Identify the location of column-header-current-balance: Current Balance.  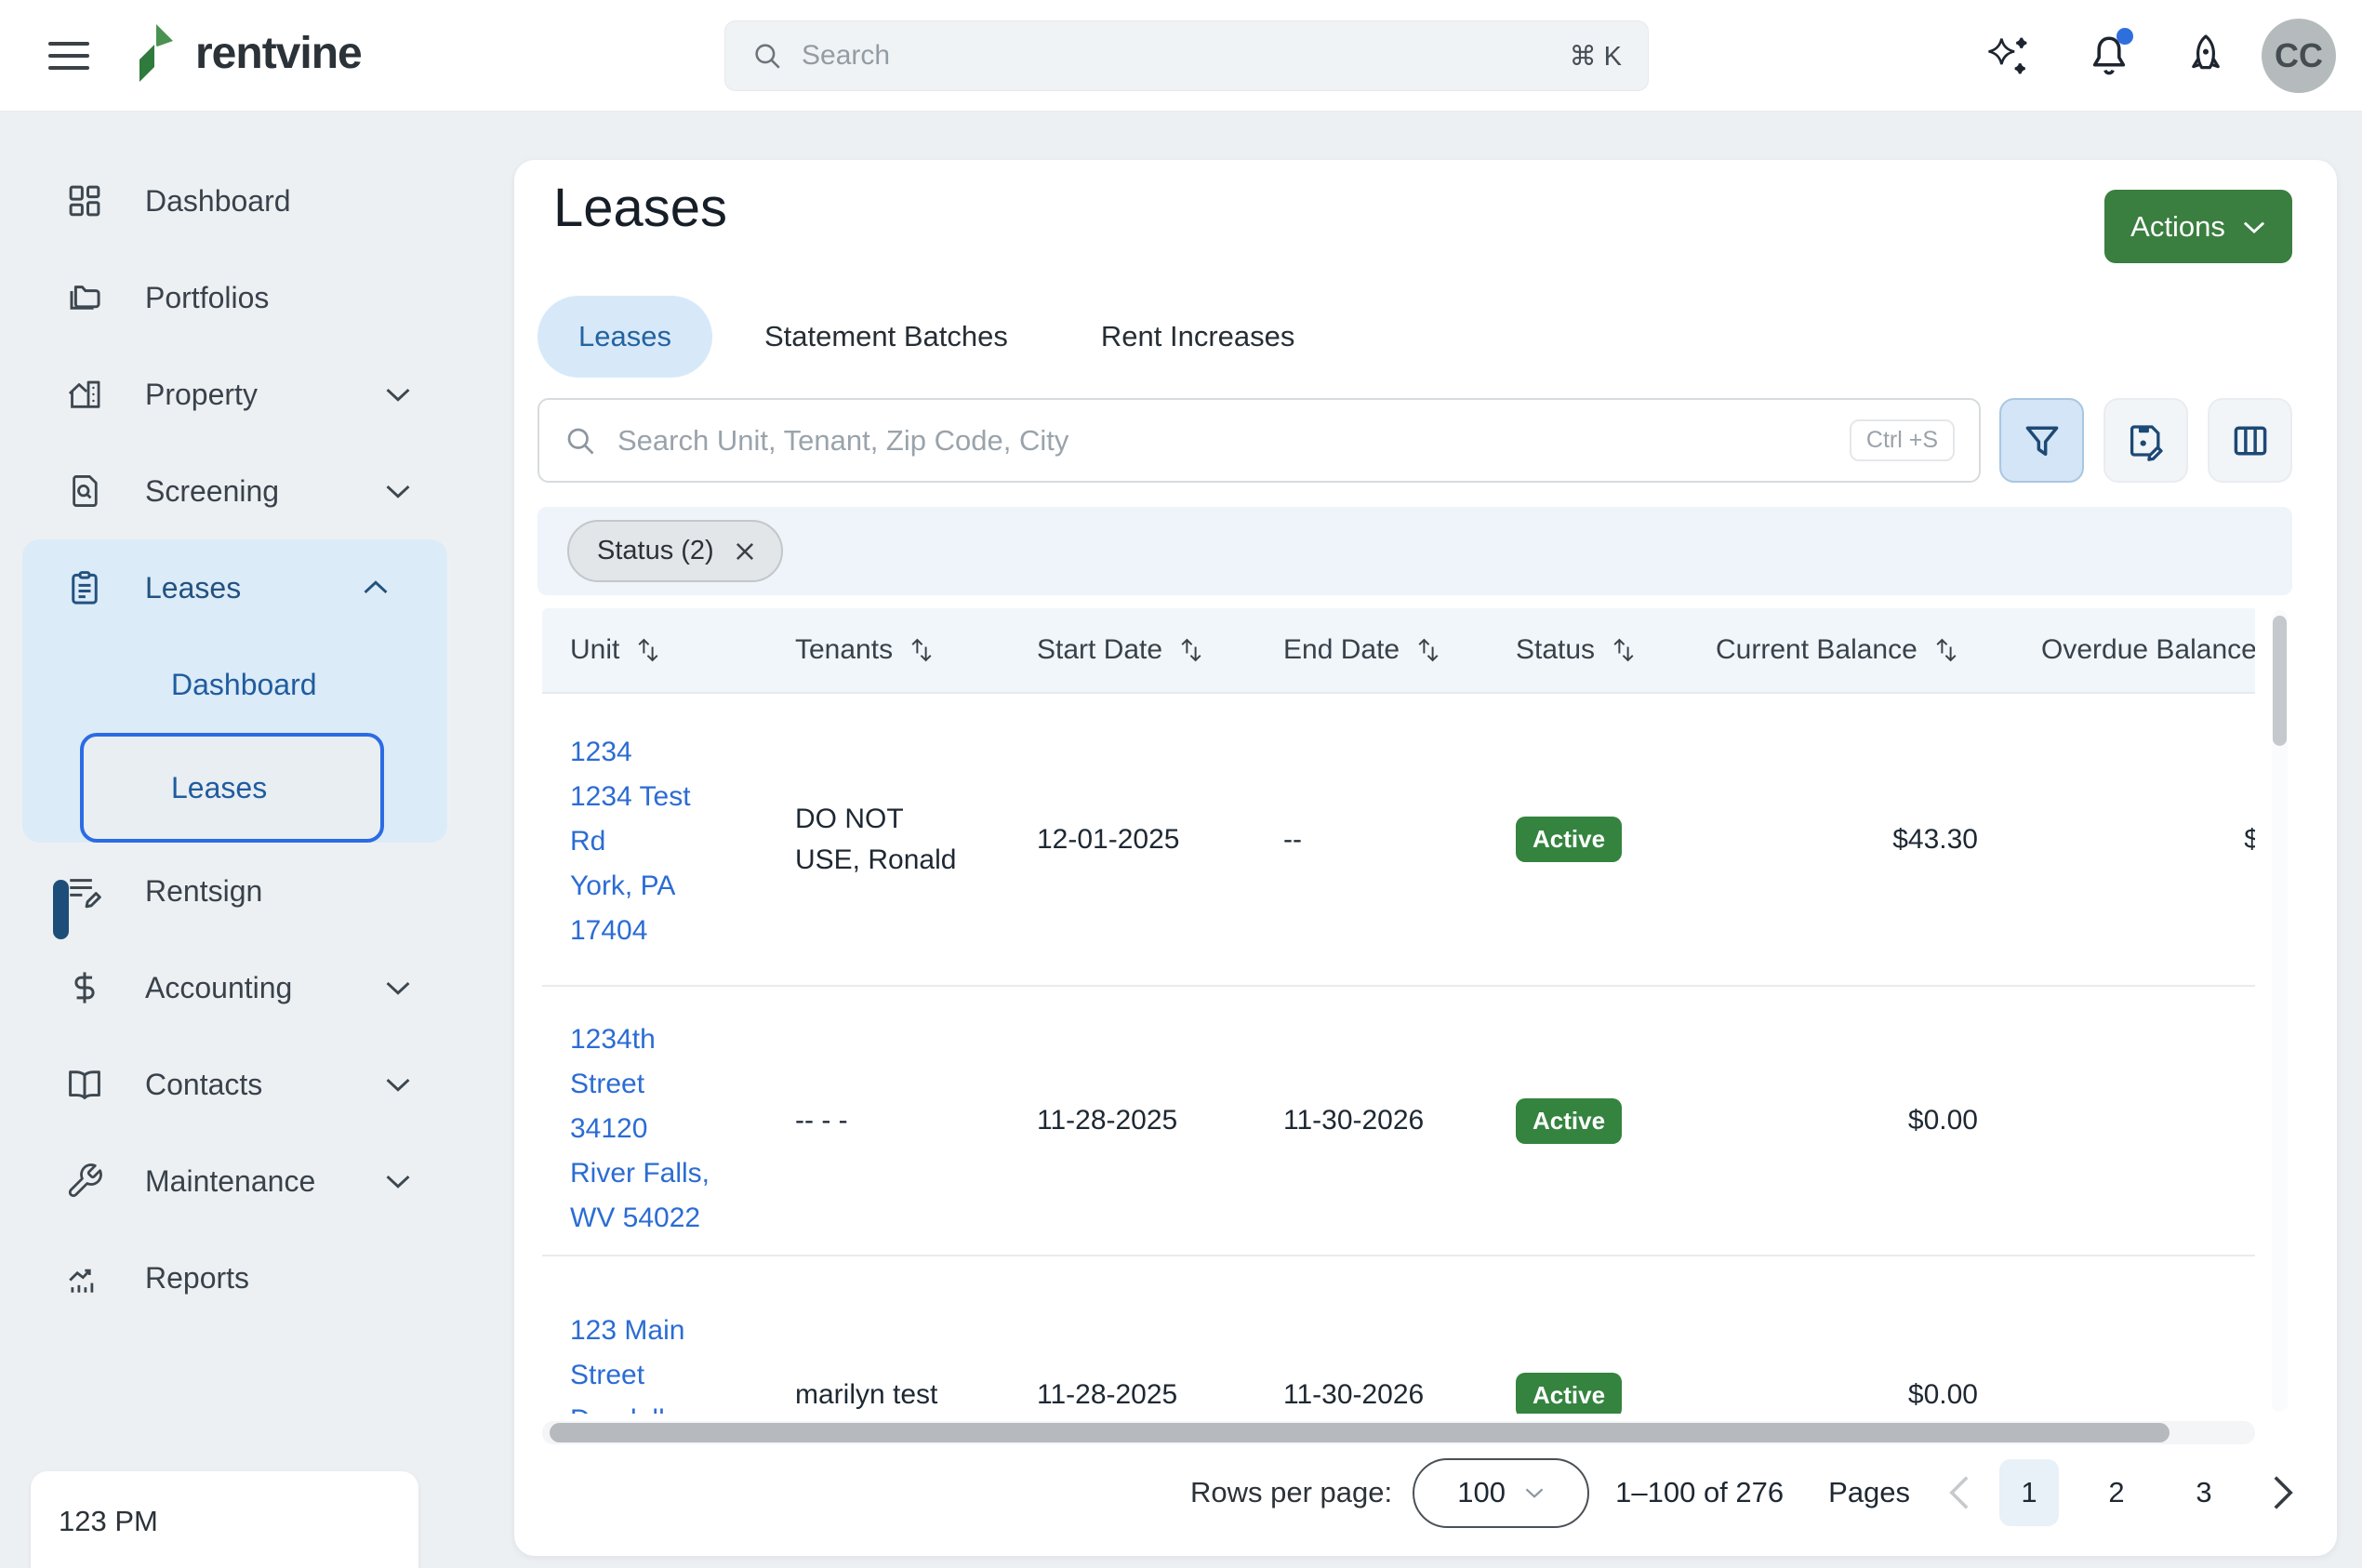
(1850, 650).